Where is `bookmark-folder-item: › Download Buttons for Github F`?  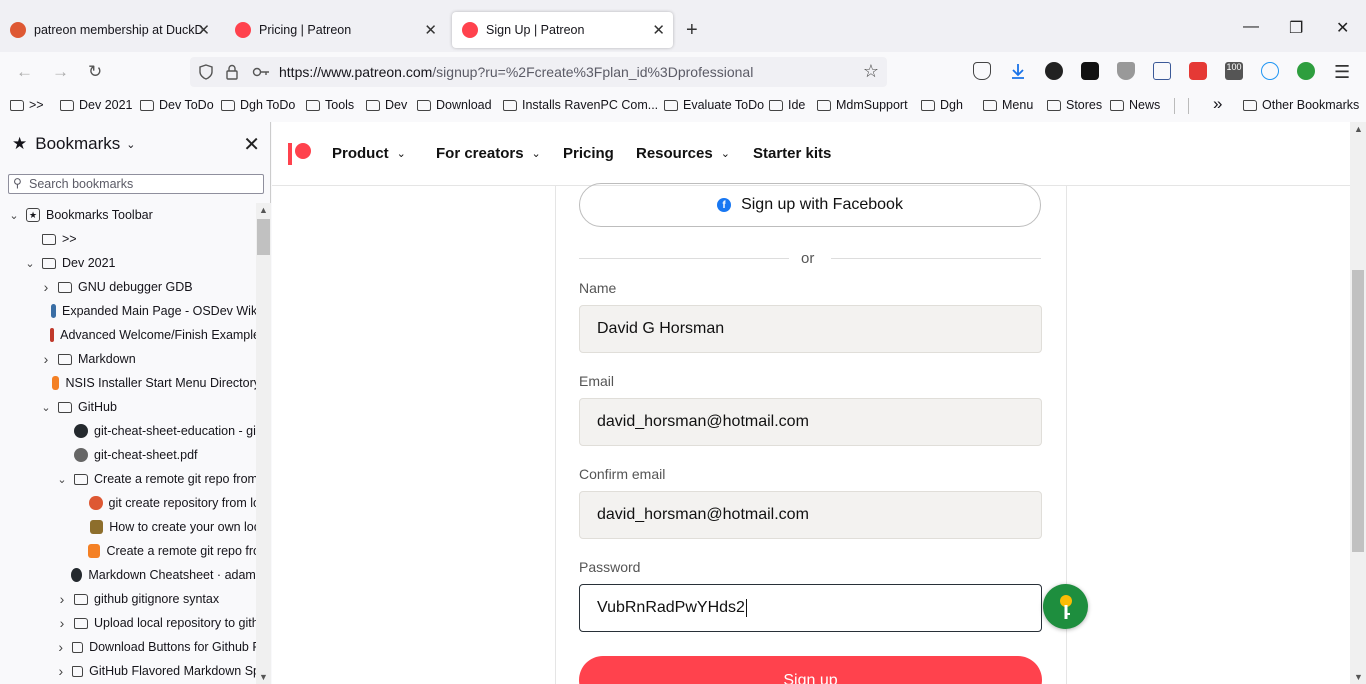 bookmark-folder-item: › Download Buttons for Github F is located at coordinates (128, 647).